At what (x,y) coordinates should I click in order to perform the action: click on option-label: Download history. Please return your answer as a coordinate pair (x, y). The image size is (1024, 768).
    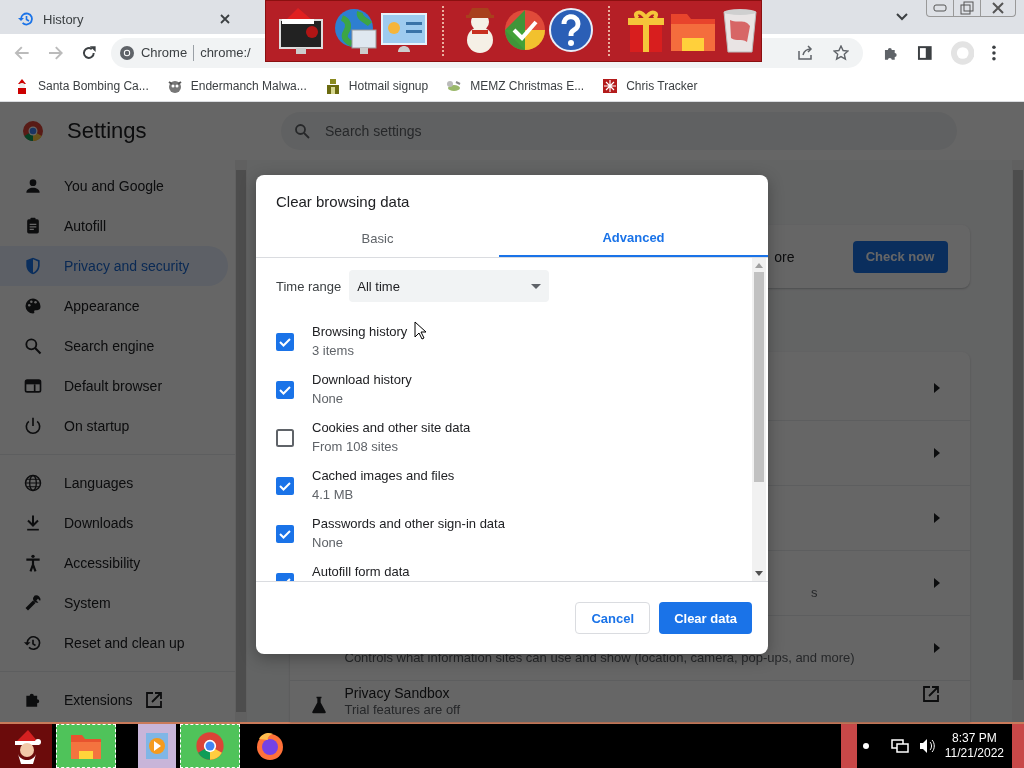
    Looking at the image, I should click on (362, 380).